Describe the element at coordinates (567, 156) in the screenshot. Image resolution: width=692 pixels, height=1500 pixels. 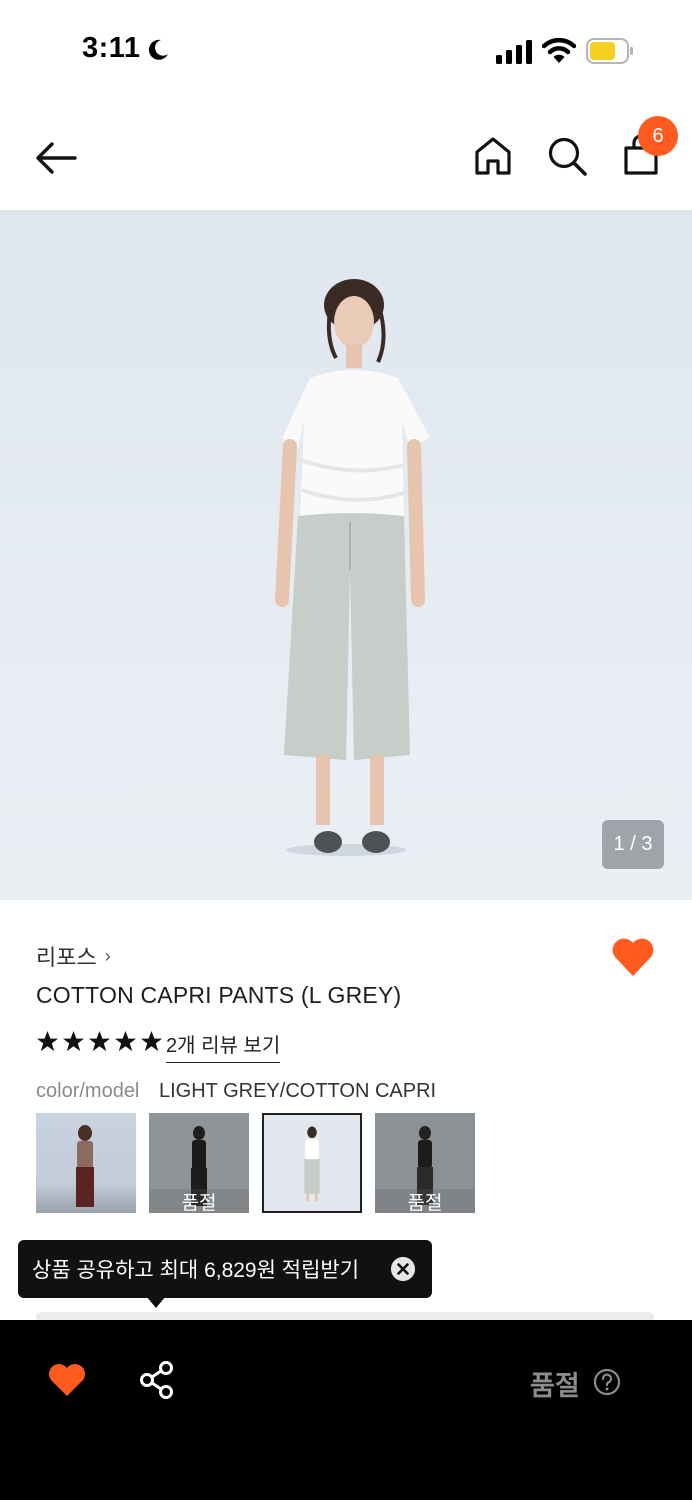
I see `search-icon` at that location.